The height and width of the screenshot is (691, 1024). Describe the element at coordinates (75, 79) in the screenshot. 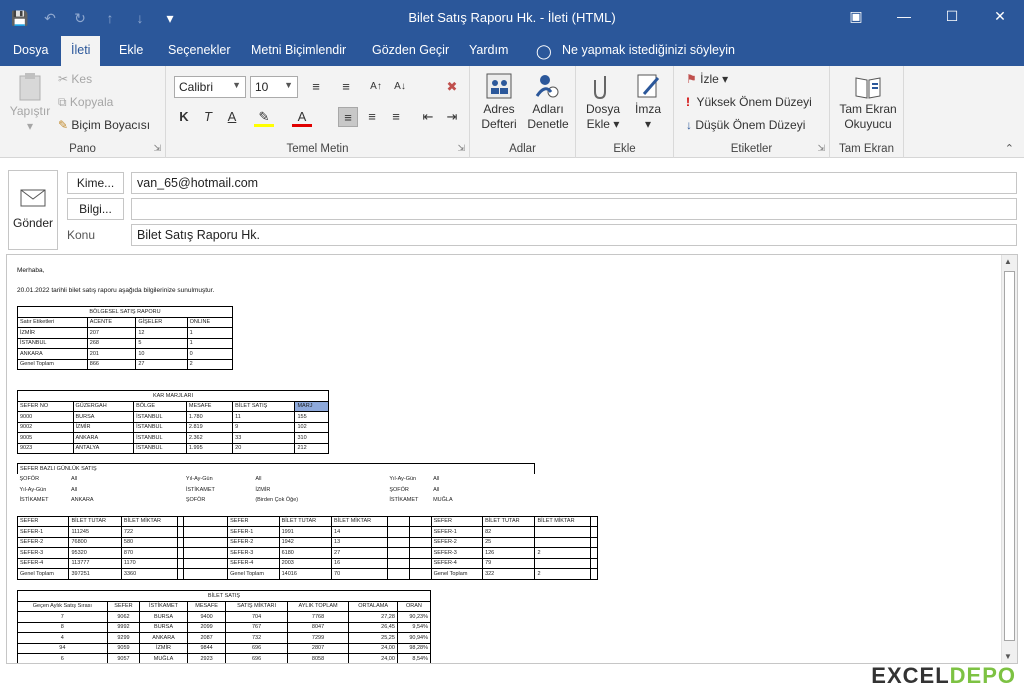

I see `cut-button: ✂ Kes` at that location.